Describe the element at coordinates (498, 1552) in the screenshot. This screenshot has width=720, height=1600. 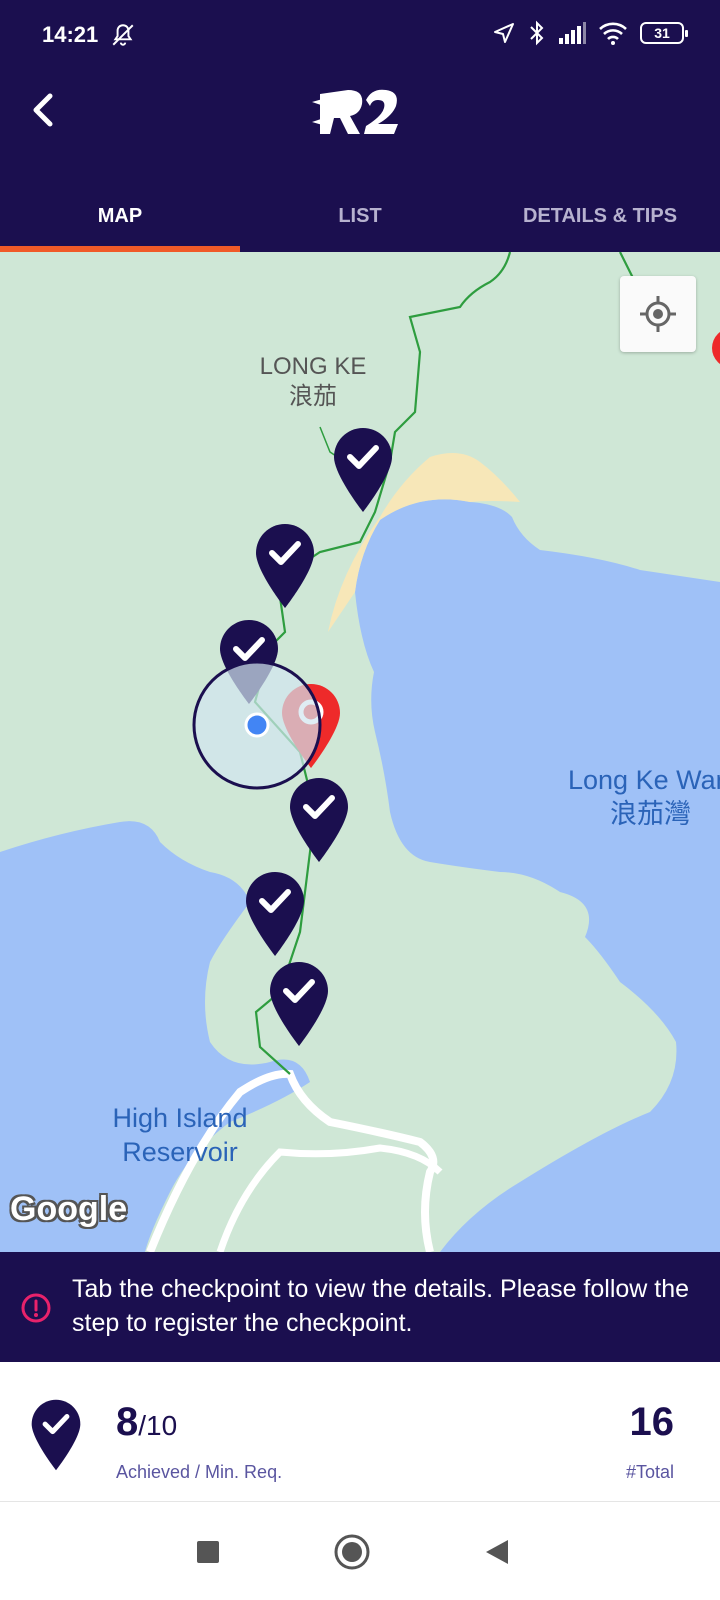
I see `back-button` at that location.